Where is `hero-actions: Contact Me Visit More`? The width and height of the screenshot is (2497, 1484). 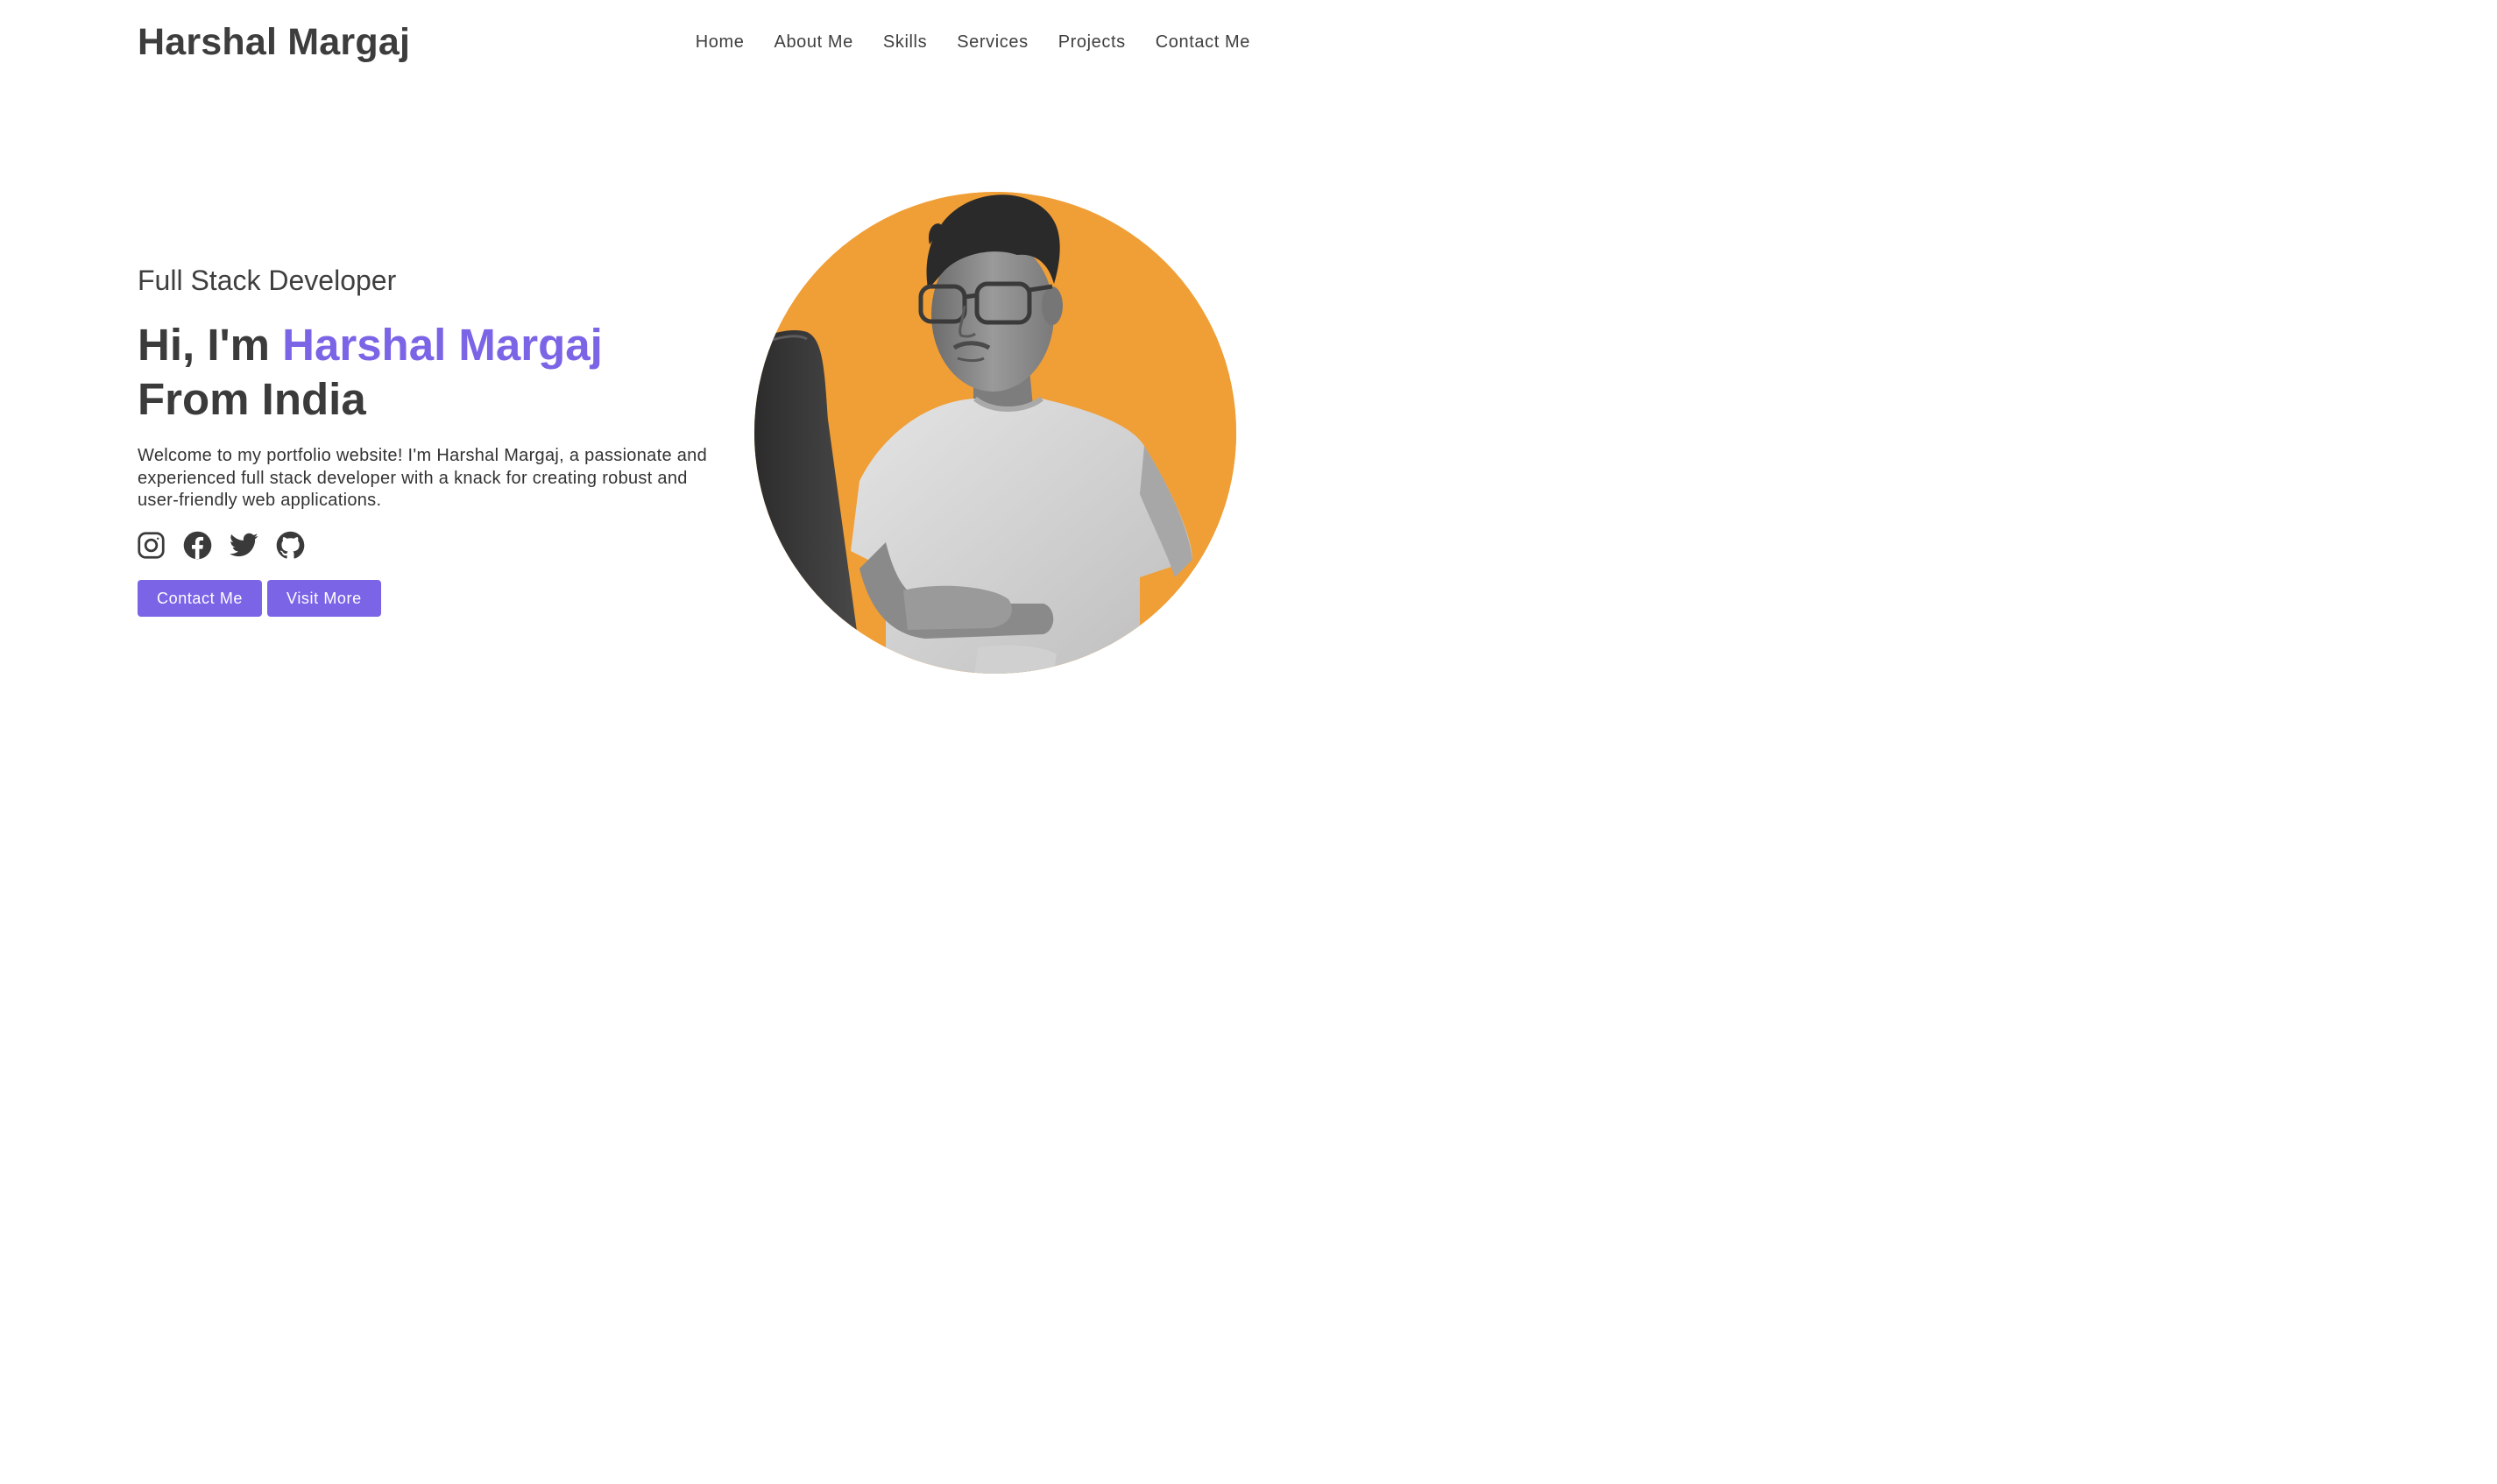 hero-actions: Contact Me Visit More is located at coordinates (259, 599).